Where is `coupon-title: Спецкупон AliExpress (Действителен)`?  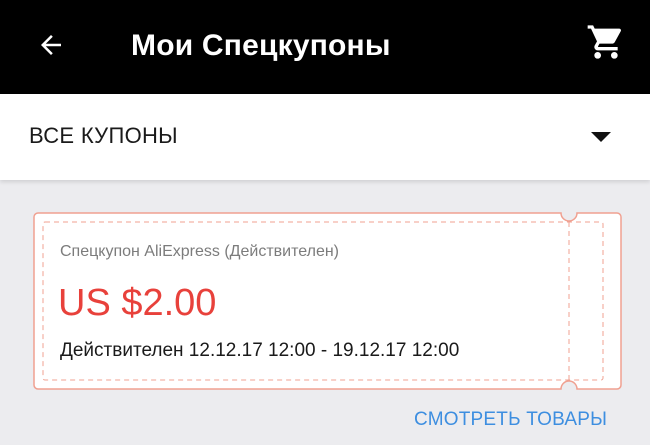
coupon-title: Спецкупон AliExpress (Действителен) is located at coordinates (200, 251).